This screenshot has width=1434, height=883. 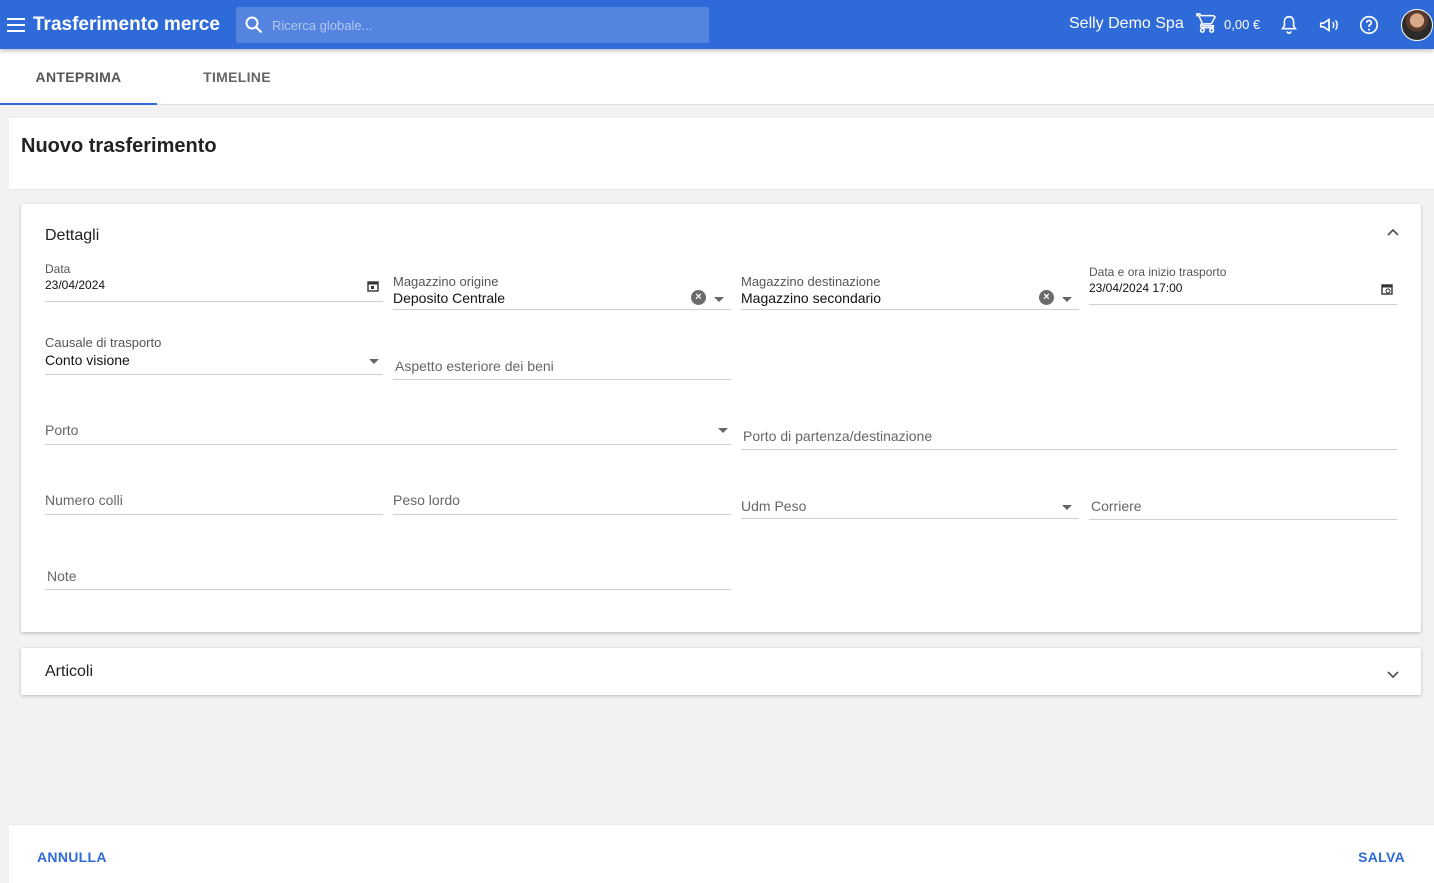 What do you see at coordinates (1126, 24) in the screenshot?
I see `company-name: Selly Demo Spa` at bounding box center [1126, 24].